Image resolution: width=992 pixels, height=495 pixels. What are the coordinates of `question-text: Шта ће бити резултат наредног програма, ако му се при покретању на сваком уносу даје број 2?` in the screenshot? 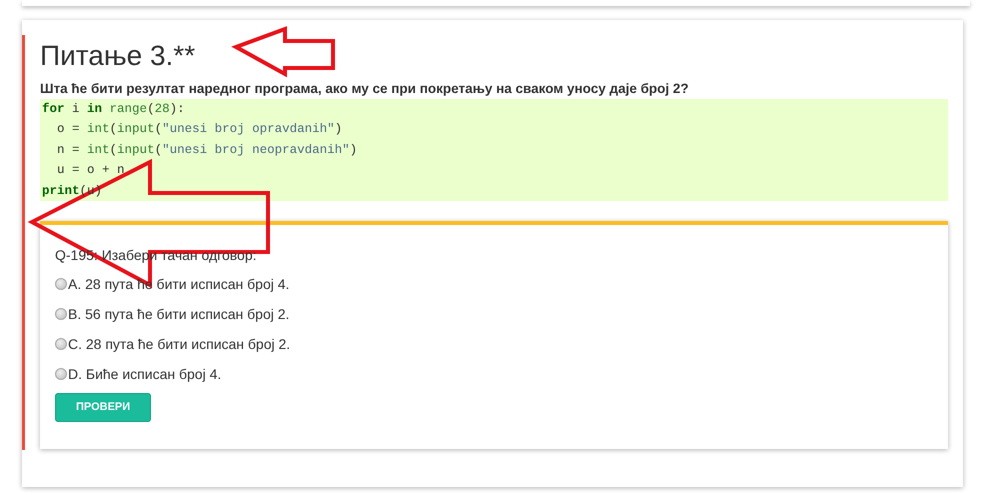 It's located at (365, 89).